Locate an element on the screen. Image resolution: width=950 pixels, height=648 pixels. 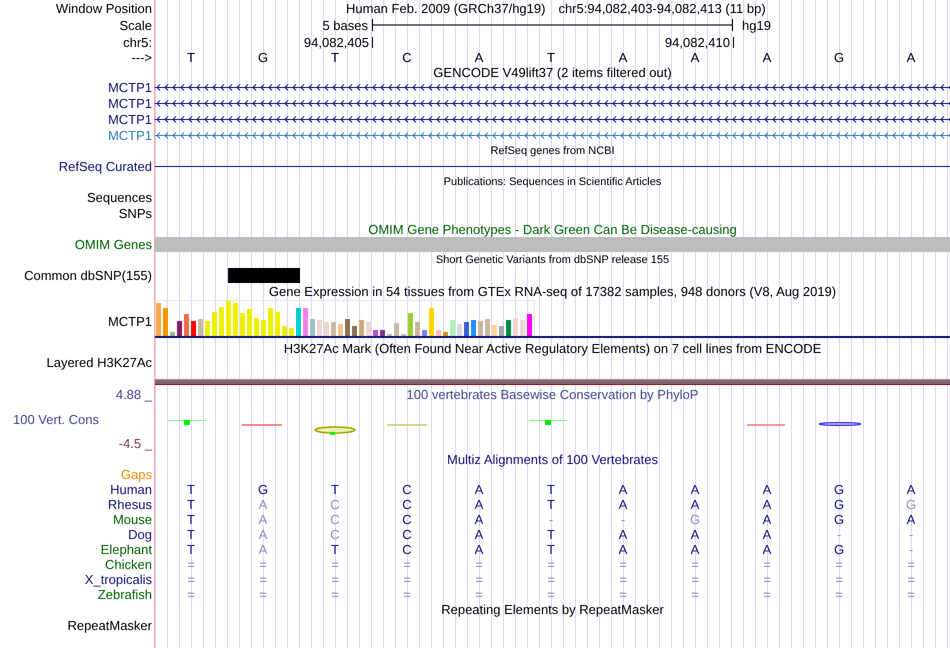
track-title: Multiz Alignments of 100 Vertebrates is located at coordinates (552, 459).